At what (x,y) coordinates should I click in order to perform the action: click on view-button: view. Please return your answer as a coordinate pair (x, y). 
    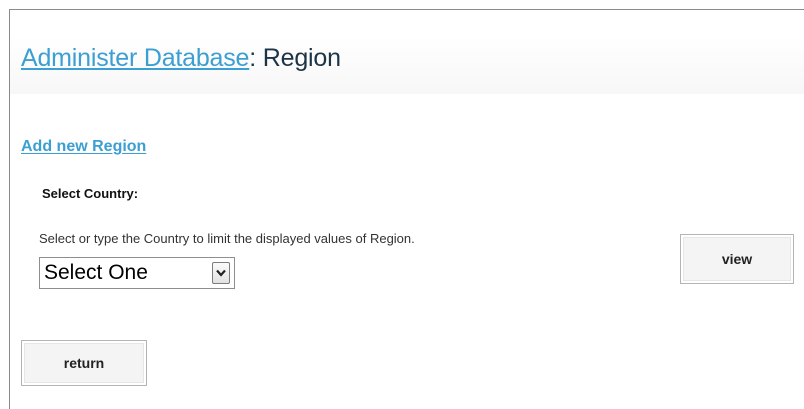
    Looking at the image, I should click on (737, 259).